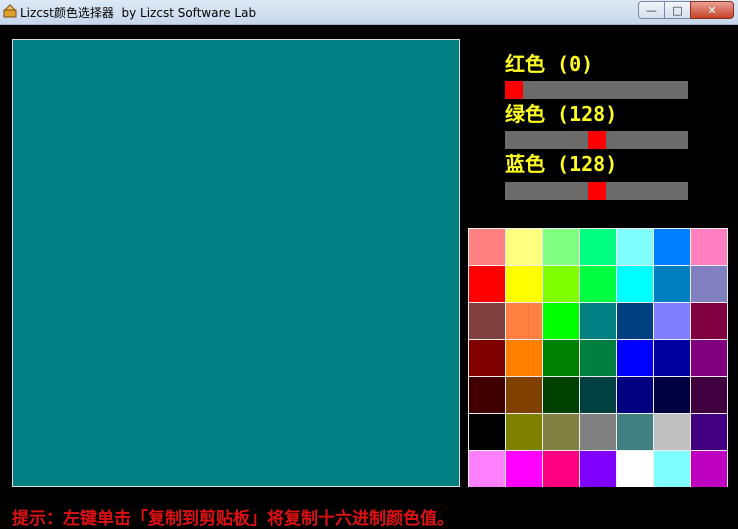  I want to click on blue-slider-thumb, so click(597, 191).